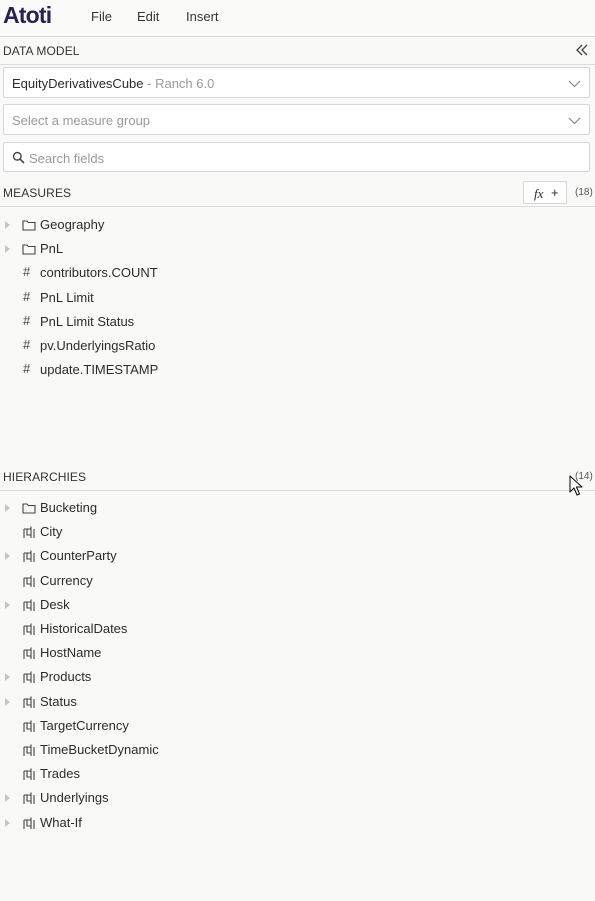  I want to click on hierarchy-row: TimeBucketDynamic, so click(280, 751).